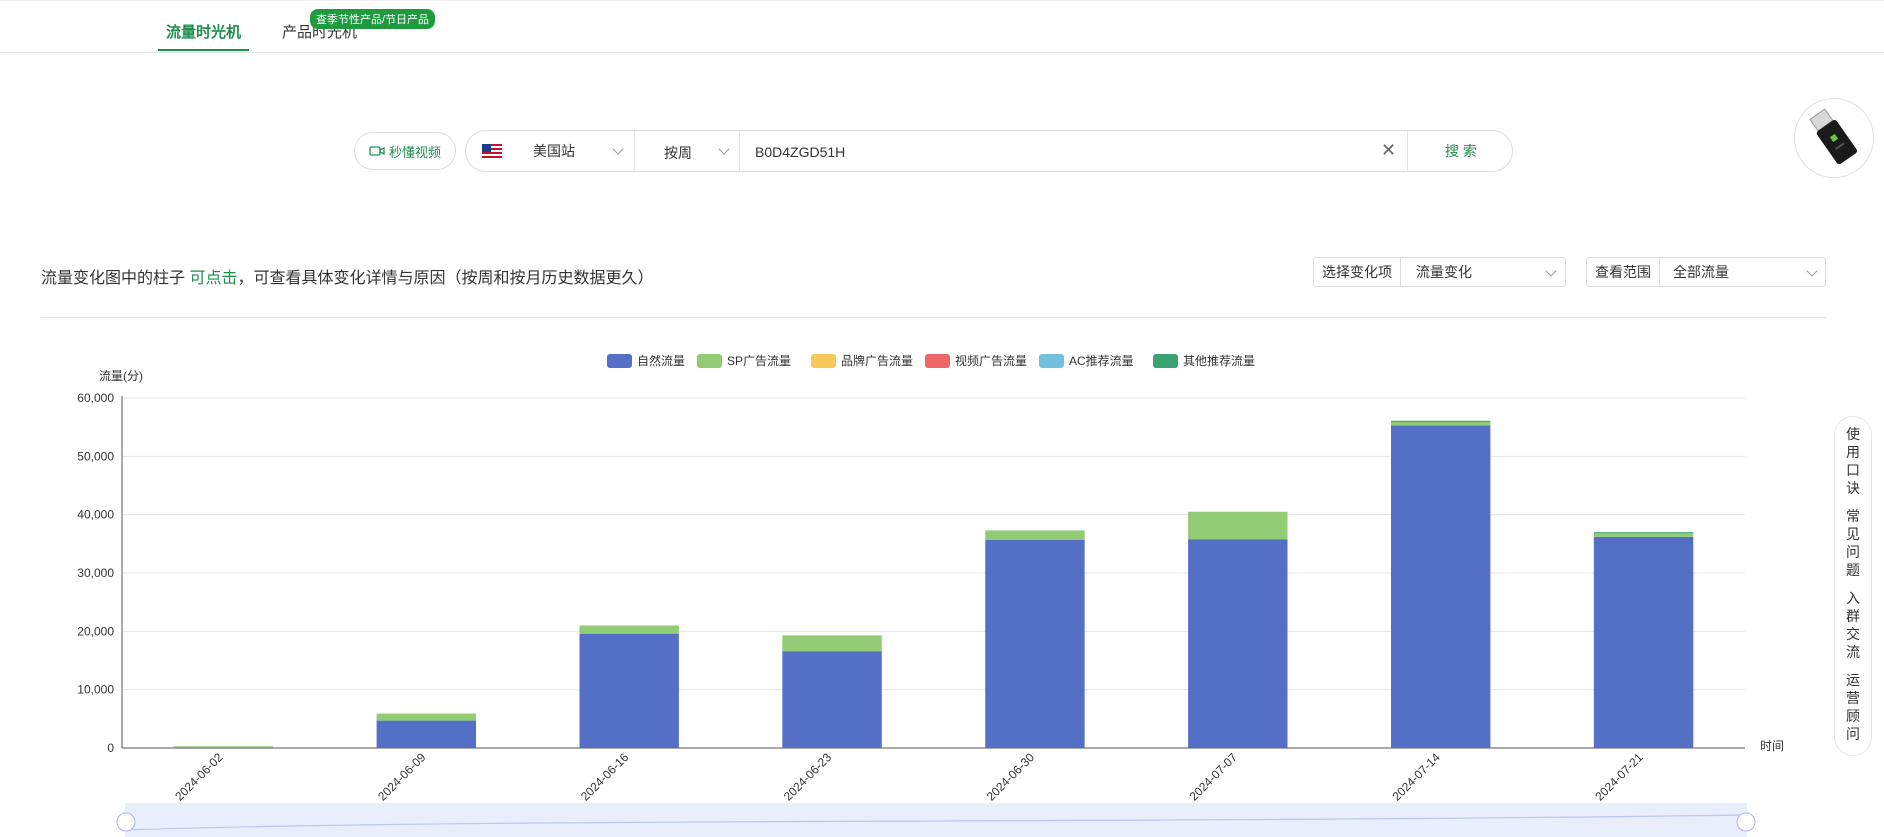 This screenshot has width=1884, height=837. What do you see at coordinates (1416, 777) in the screenshot?
I see `x-tick-label: 2024-07-14` at bounding box center [1416, 777].